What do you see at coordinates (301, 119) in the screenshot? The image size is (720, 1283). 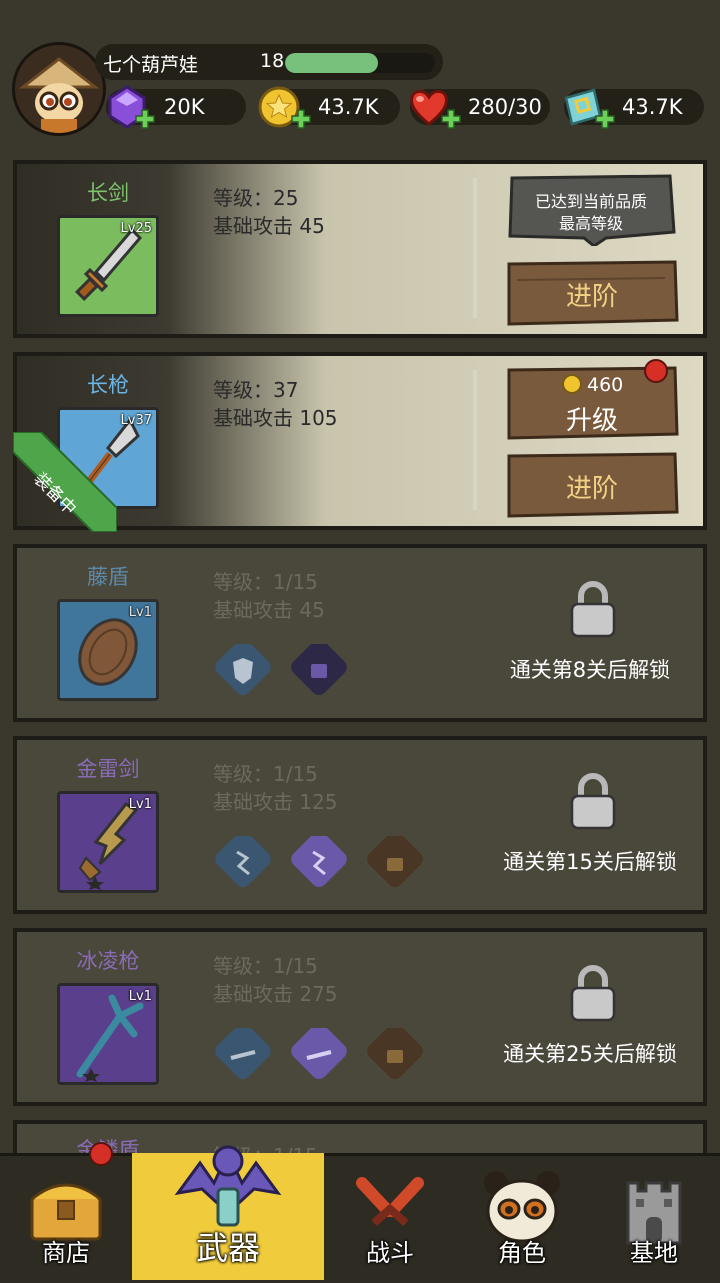 I see `add-coins-button` at bounding box center [301, 119].